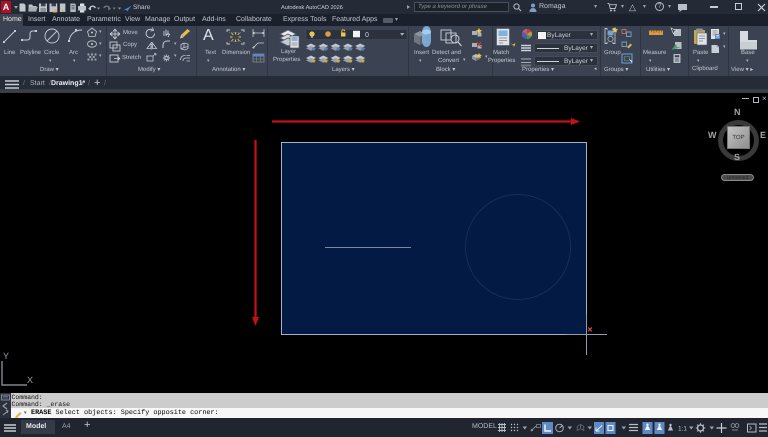 The height and width of the screenshot is (437, 768). What do you see at coordinates (682, 429) in the screenshot?
I see `svg-text: 1:1` at bounding box center [682, 429].